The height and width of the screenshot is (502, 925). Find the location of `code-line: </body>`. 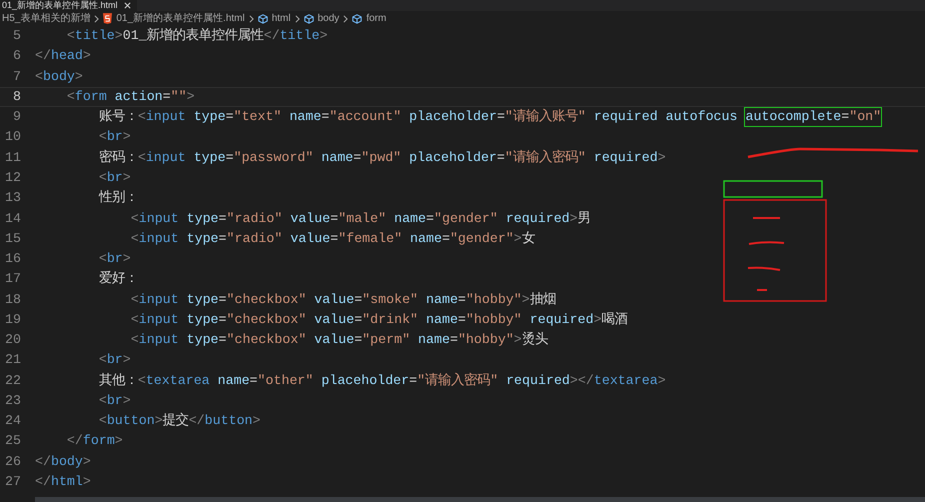

code-line: </body> is located at coordinates (63, 461).